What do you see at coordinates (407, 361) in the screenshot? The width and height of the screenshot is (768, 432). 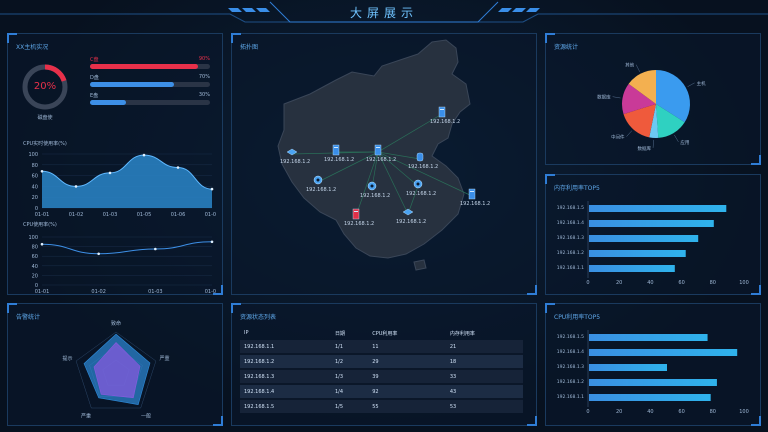 I see `table-cell: 29` at bounding box center [407, 361].